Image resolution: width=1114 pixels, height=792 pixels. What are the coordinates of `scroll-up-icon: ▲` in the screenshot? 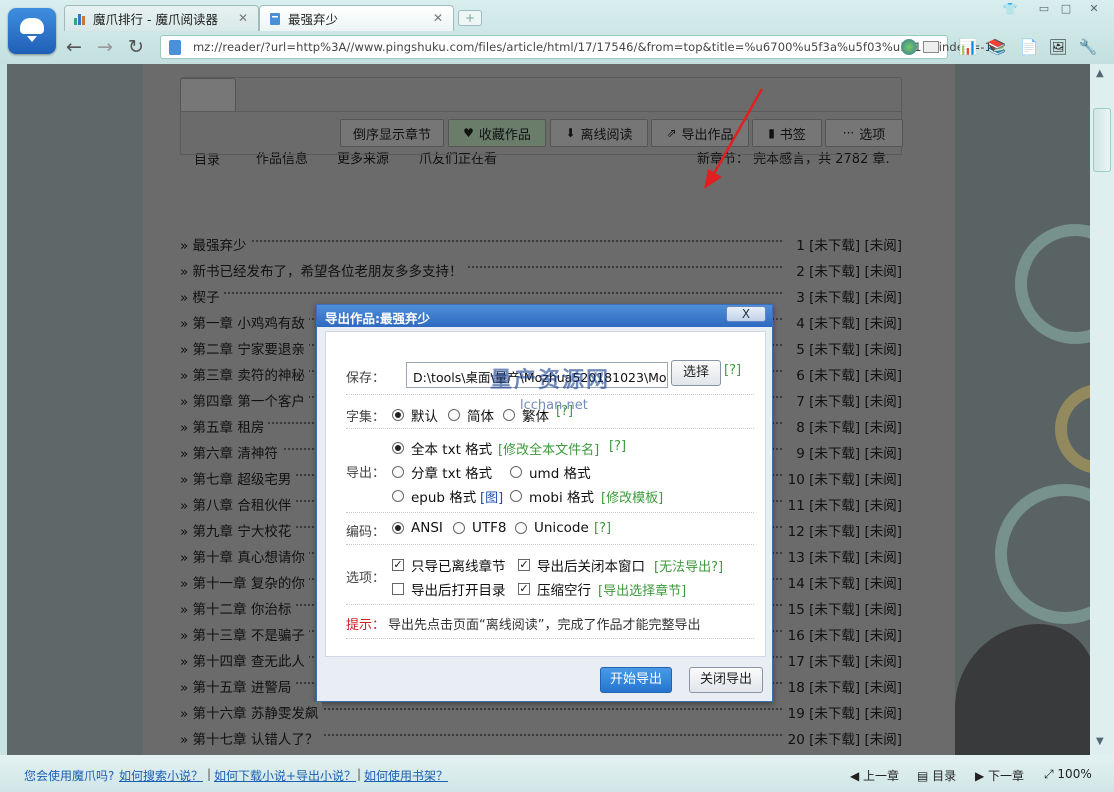 It's located at (1100, 73).